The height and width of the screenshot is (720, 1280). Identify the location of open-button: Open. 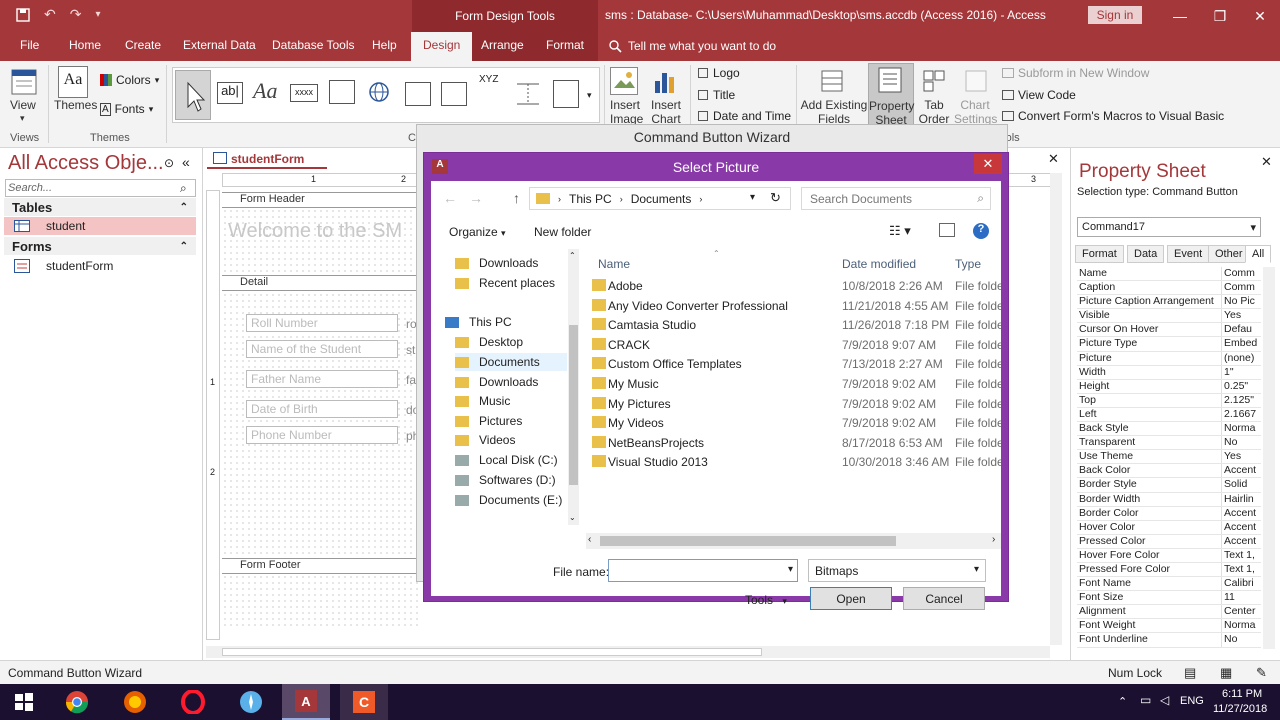
(851, 598).